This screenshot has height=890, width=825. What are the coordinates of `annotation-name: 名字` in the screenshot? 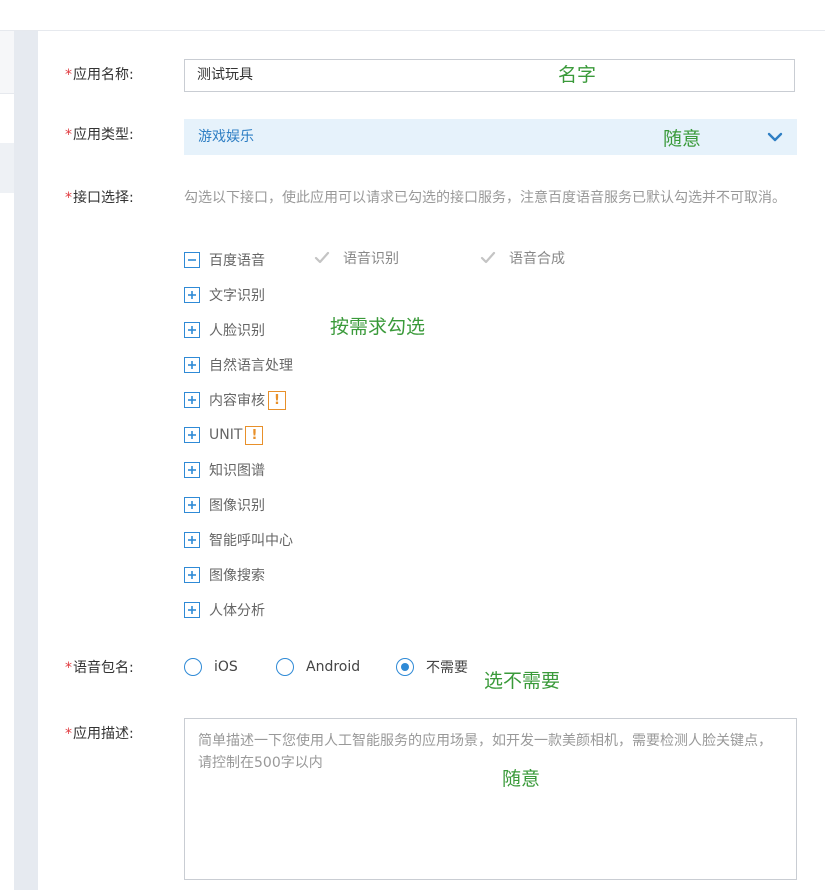 It's located at (577, 75).